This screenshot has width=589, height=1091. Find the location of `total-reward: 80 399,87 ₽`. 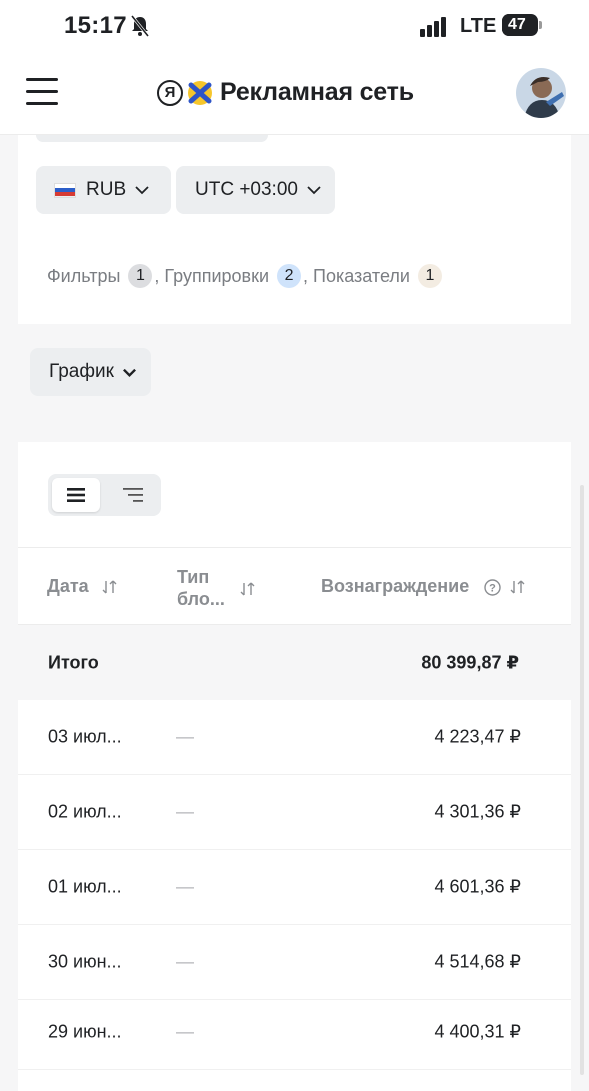

total-reward: 80 399,87 ₽ is located at coordinates (470, 662).